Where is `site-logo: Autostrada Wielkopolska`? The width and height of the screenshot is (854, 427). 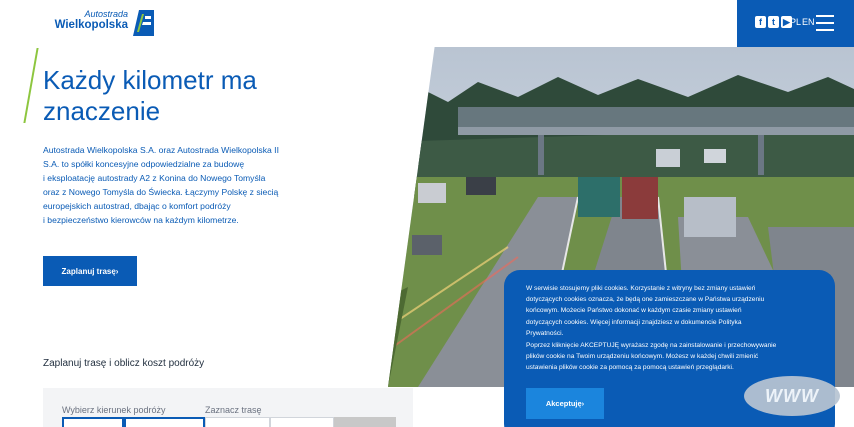 site-logo: Autostrada Wielkopolska is located at coordinates (103, 24).